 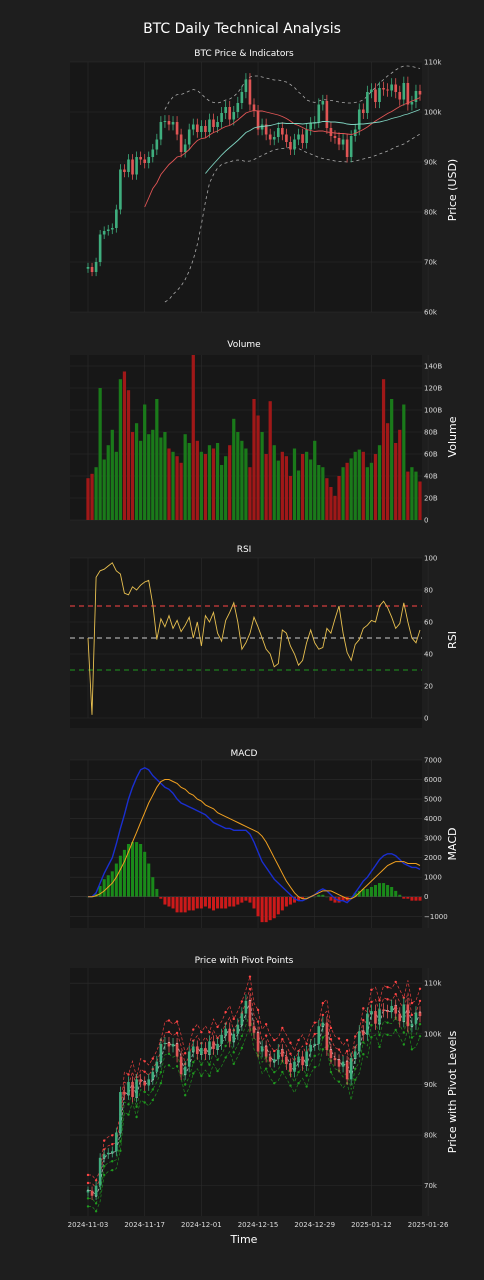 What do you see at coordinates (433, 780) in the screenshot?
I see `y-tick-label: 6000` at bounding box center [433, 780].